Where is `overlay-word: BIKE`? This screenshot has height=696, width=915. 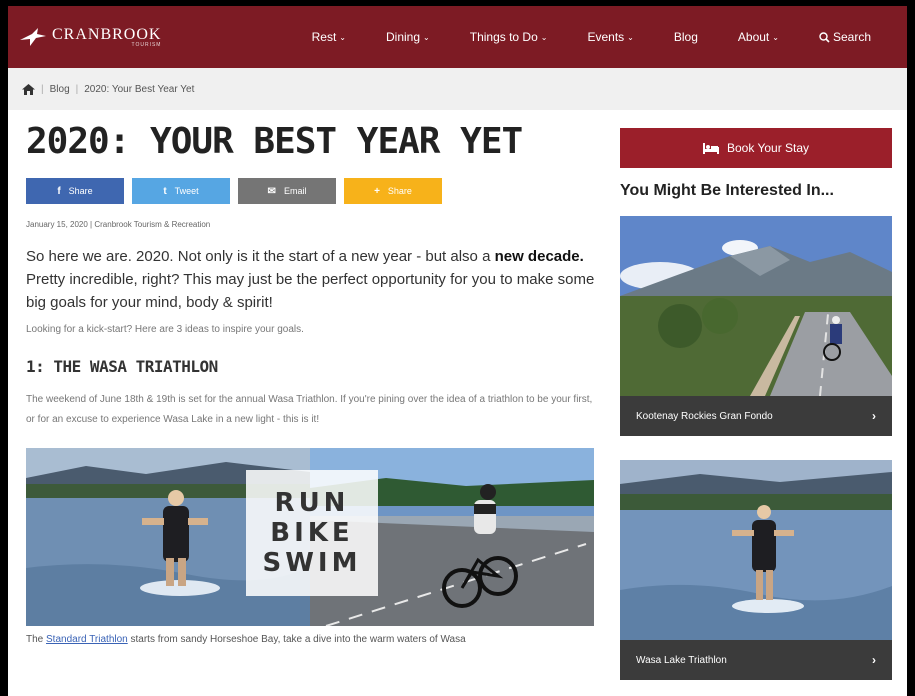
overlay-word: BIKE is located at coordinates (312, 533).